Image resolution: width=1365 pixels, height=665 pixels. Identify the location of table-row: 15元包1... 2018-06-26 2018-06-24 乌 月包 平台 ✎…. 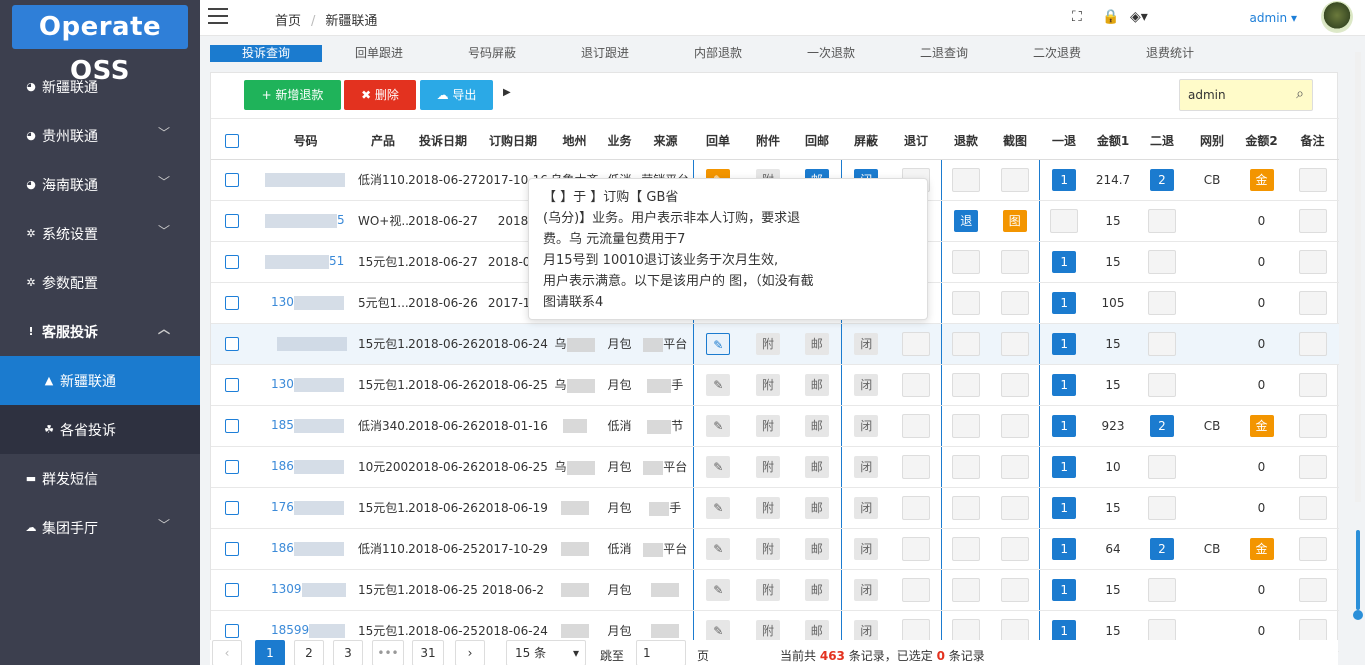
(775, 344).